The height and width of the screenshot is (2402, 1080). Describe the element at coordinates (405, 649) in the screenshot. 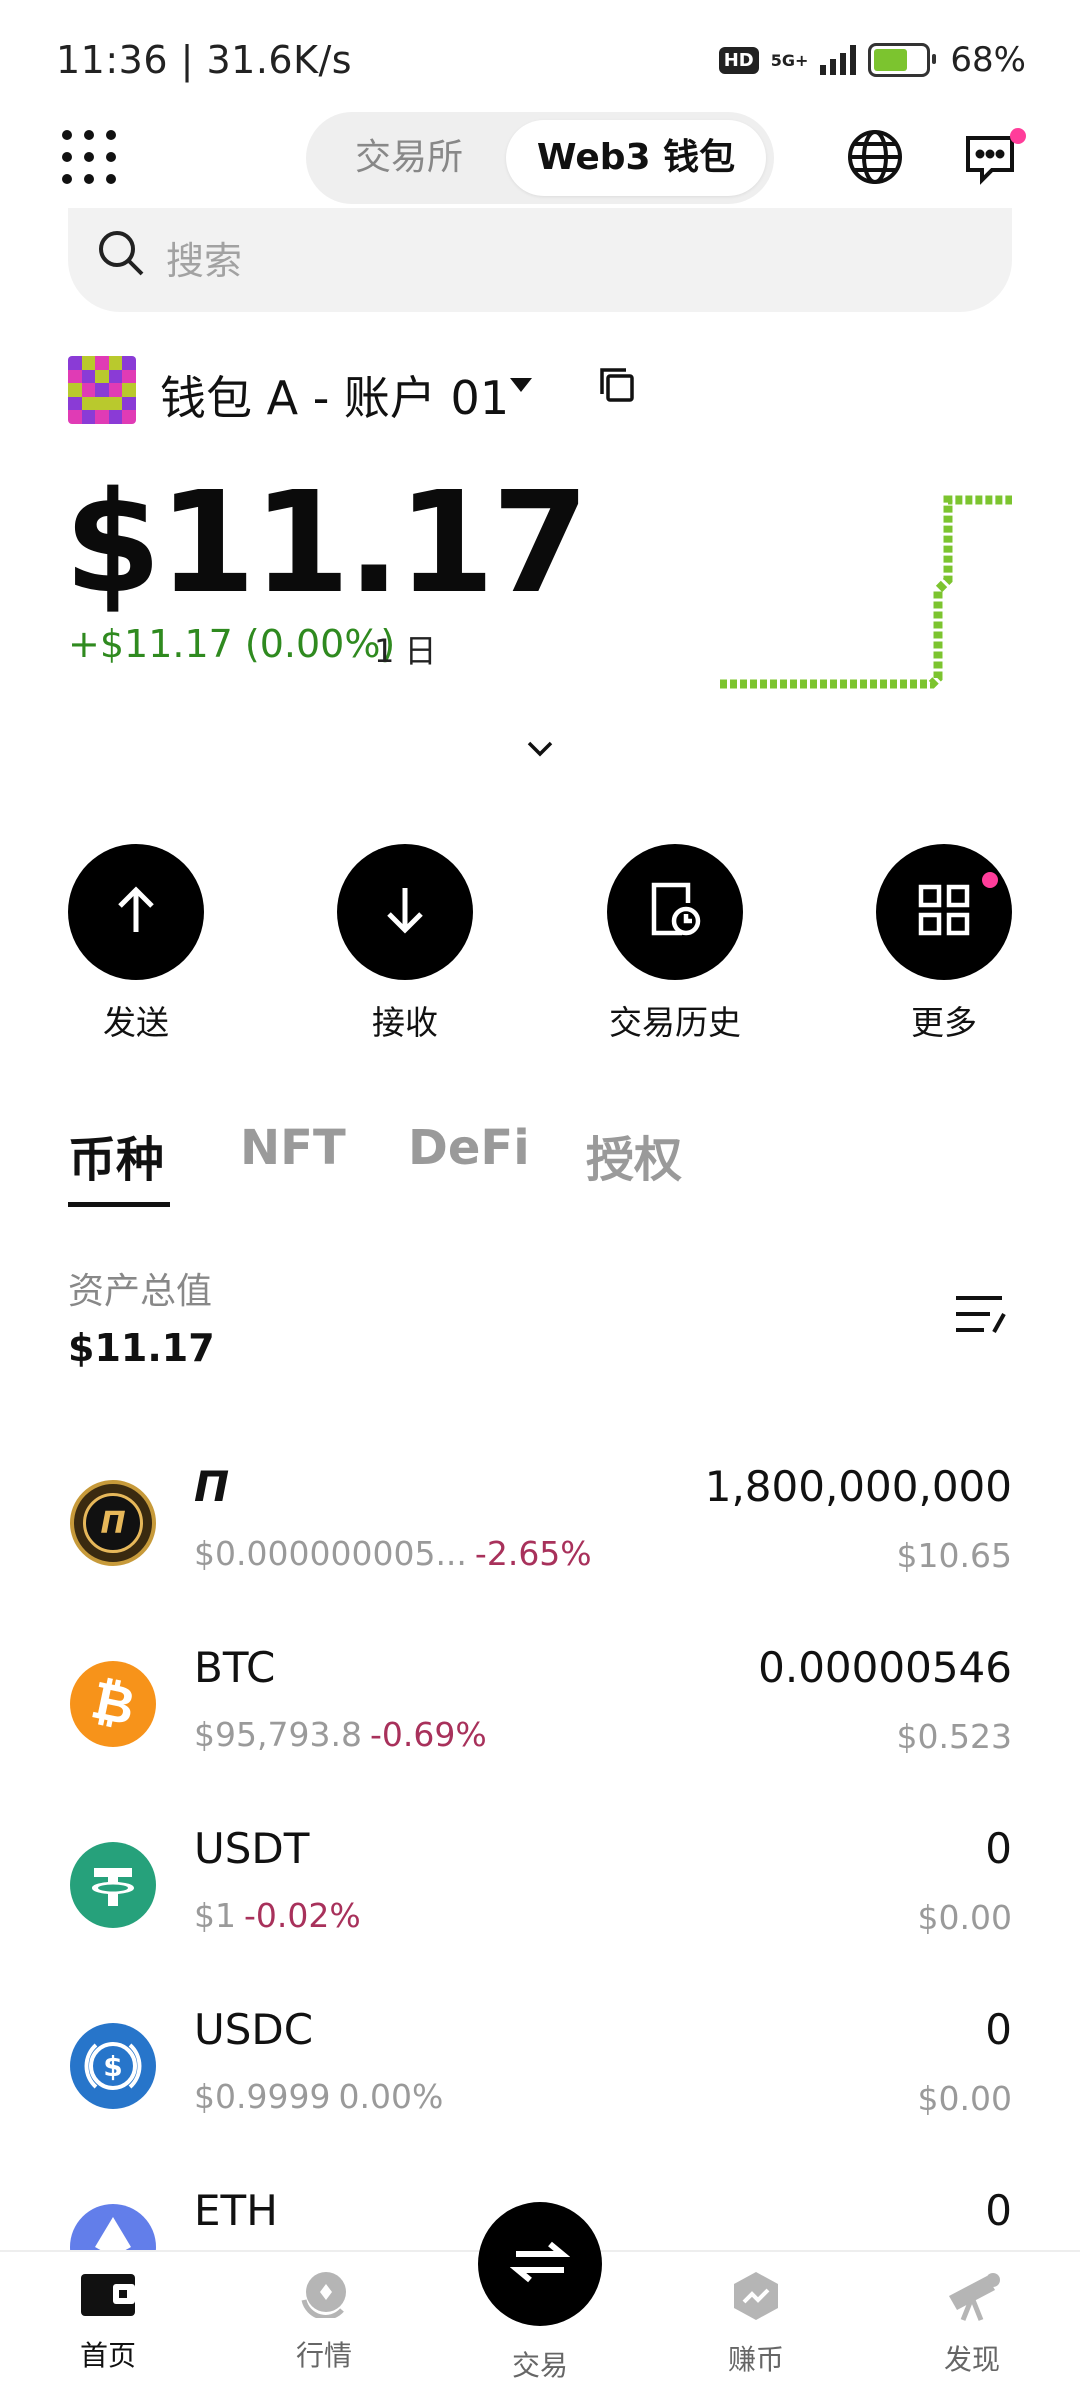

I see `balance-period: 1 日` at that location.